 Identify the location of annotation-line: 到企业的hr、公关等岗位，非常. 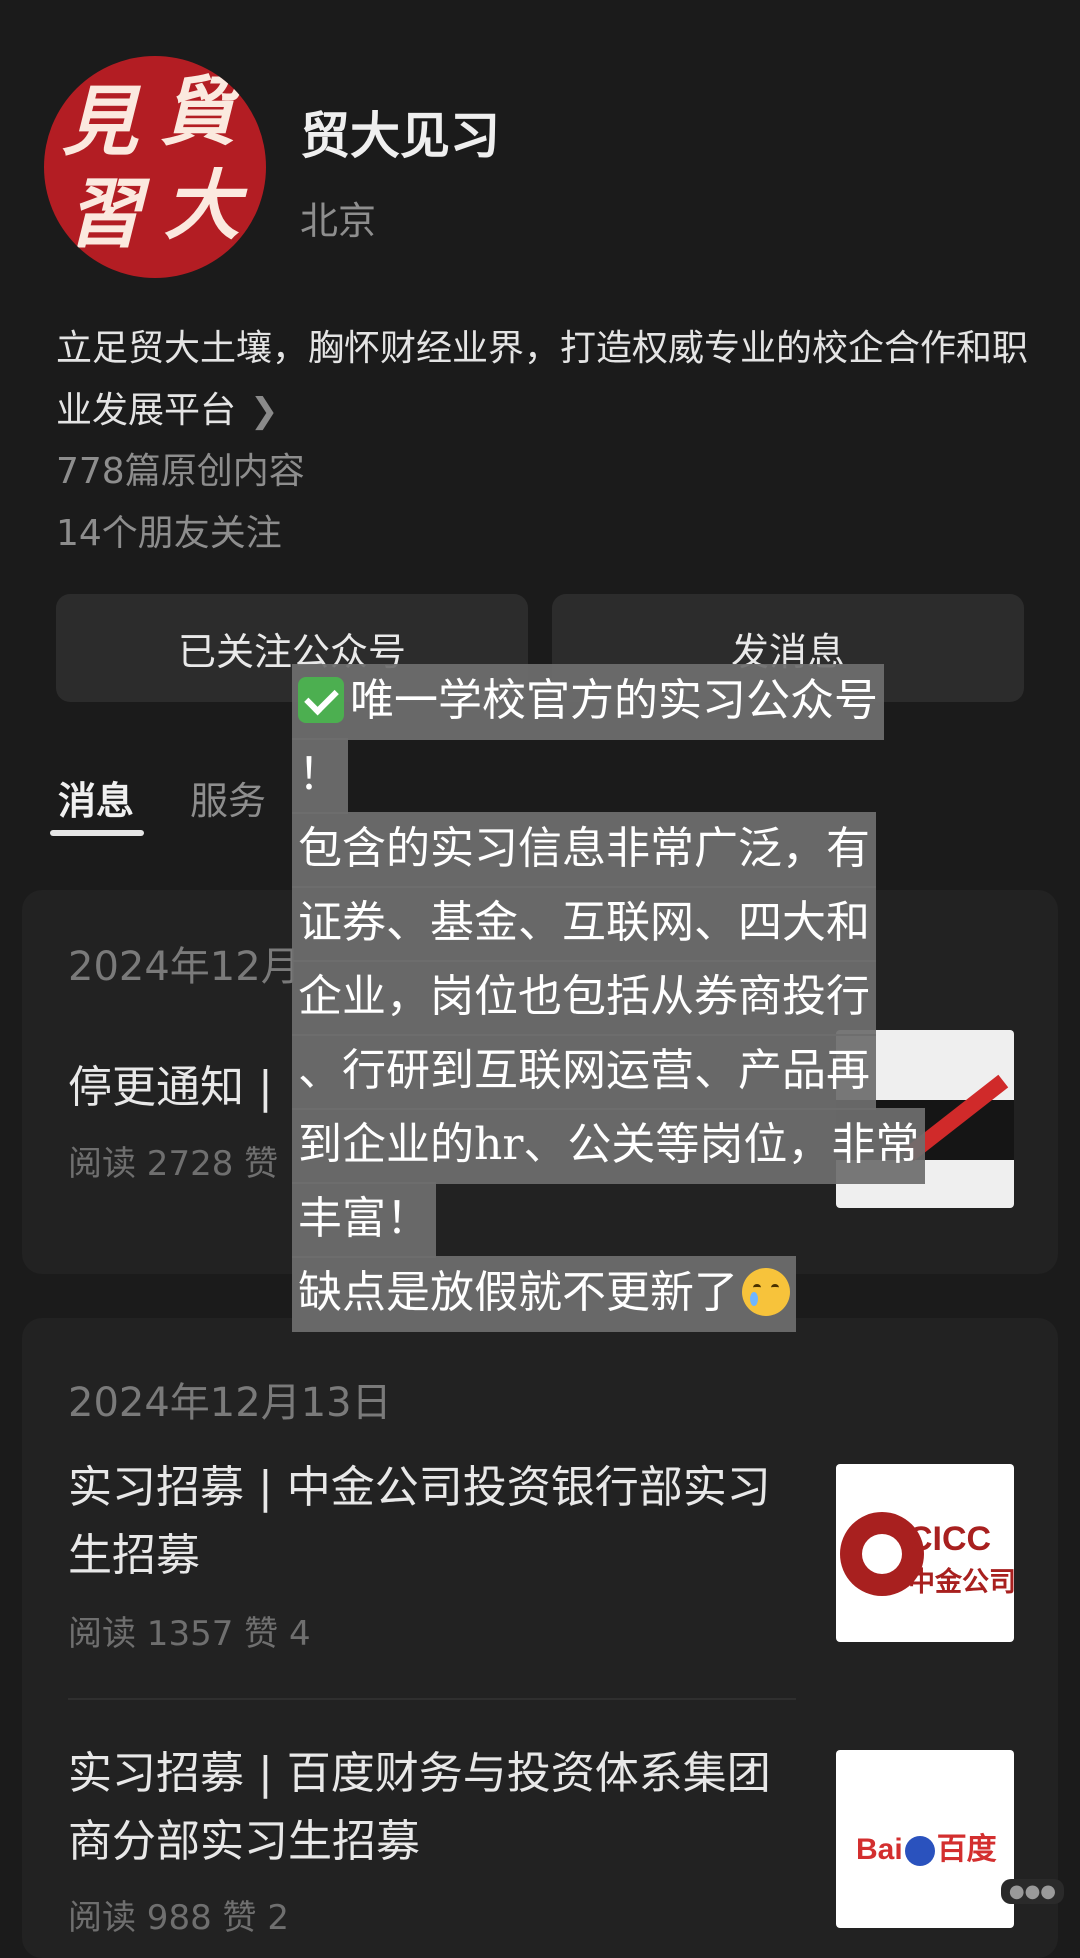
(609, 1146).